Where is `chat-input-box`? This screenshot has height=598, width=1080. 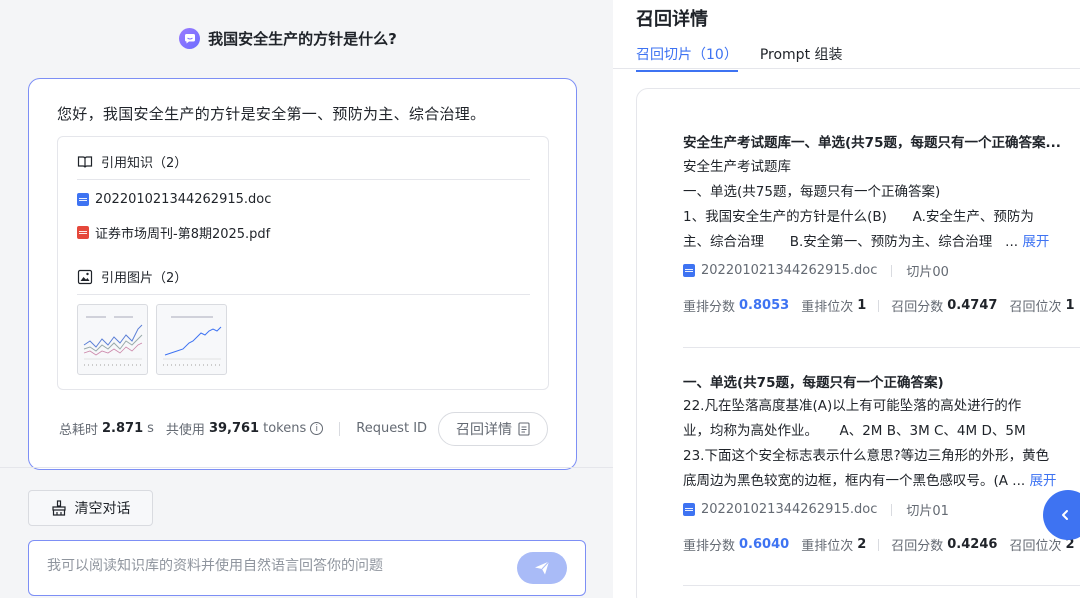
chat-input-box is located at coordinates (307, 568).